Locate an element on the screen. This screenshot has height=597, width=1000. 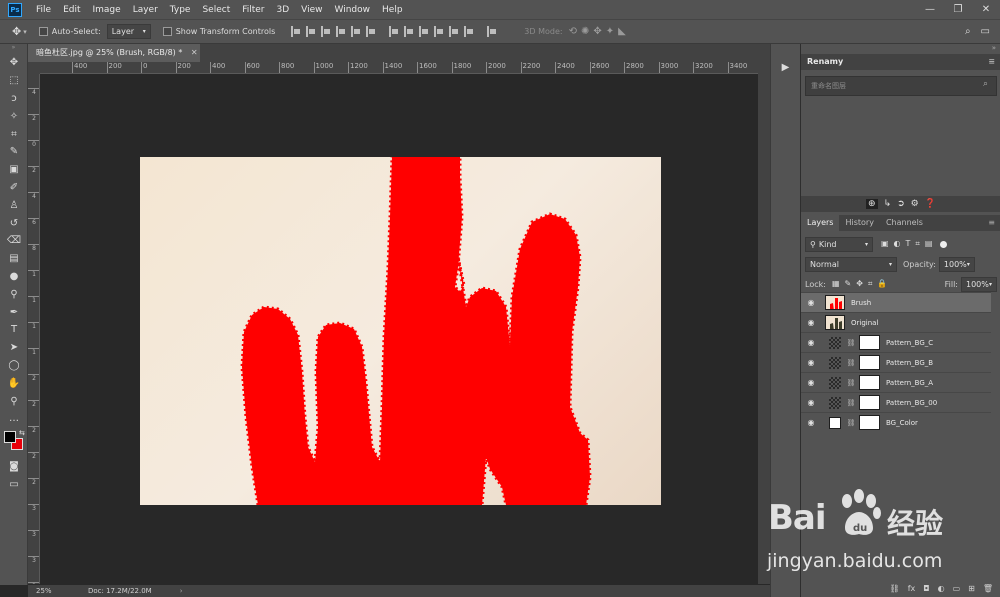
tab-layers: Layers is located at coordinates (820, 223).